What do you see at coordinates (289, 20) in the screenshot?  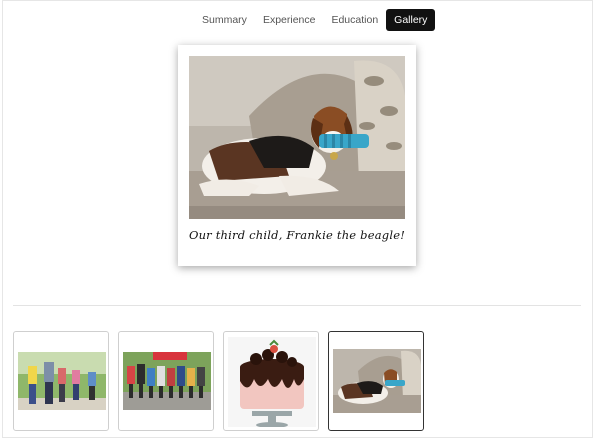 I see `tab-experience: Experience` at bounding box center [289, 20].